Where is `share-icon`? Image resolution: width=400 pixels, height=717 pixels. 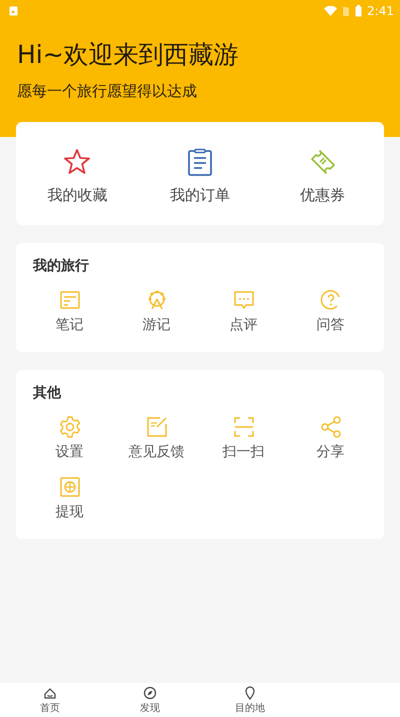 share-icon is located at coordinates (331, 427).